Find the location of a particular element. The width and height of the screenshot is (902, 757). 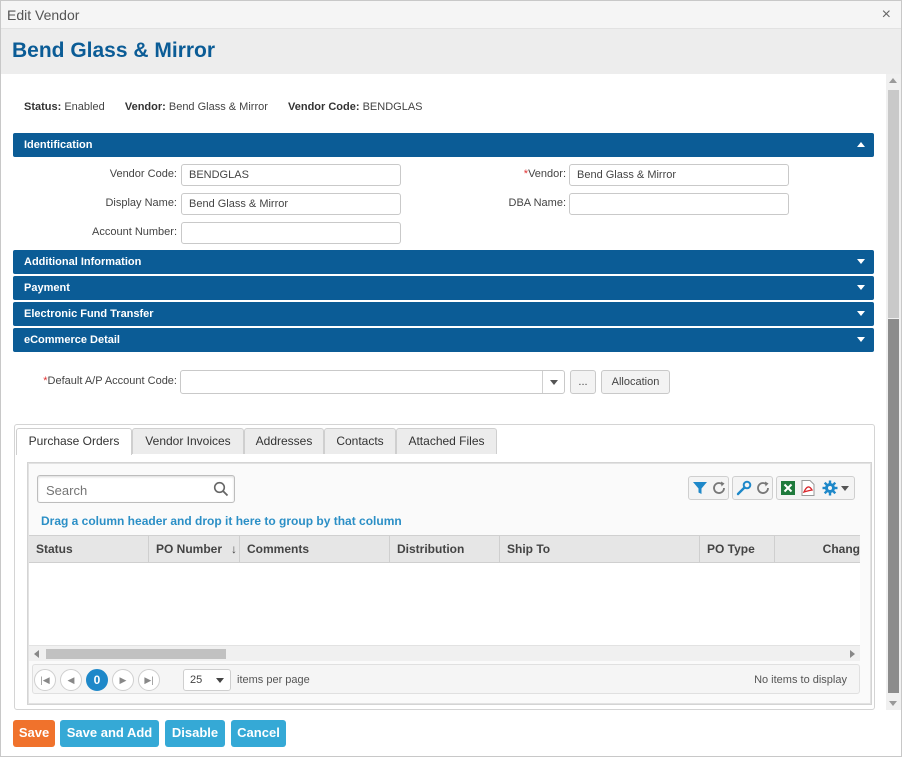

vendor-code-value: BENDGLAS is located at coordinates (392, 107).